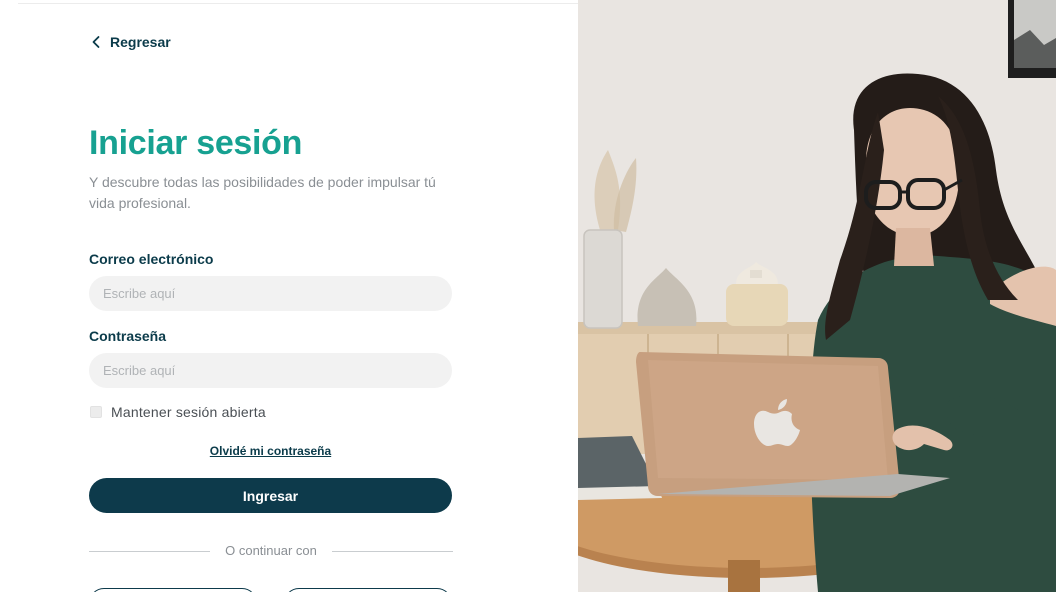 The width and height of the screenshot is (1056, 592). I want to click on chevron-left-icon, so click(96, 42).